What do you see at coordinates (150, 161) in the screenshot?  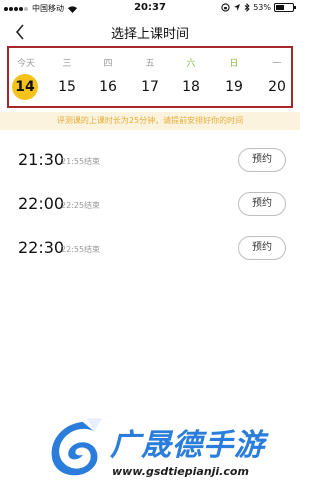 I see `time-slot-row: 21:30 21:55结束 预约` at bounding box center [150, 161].